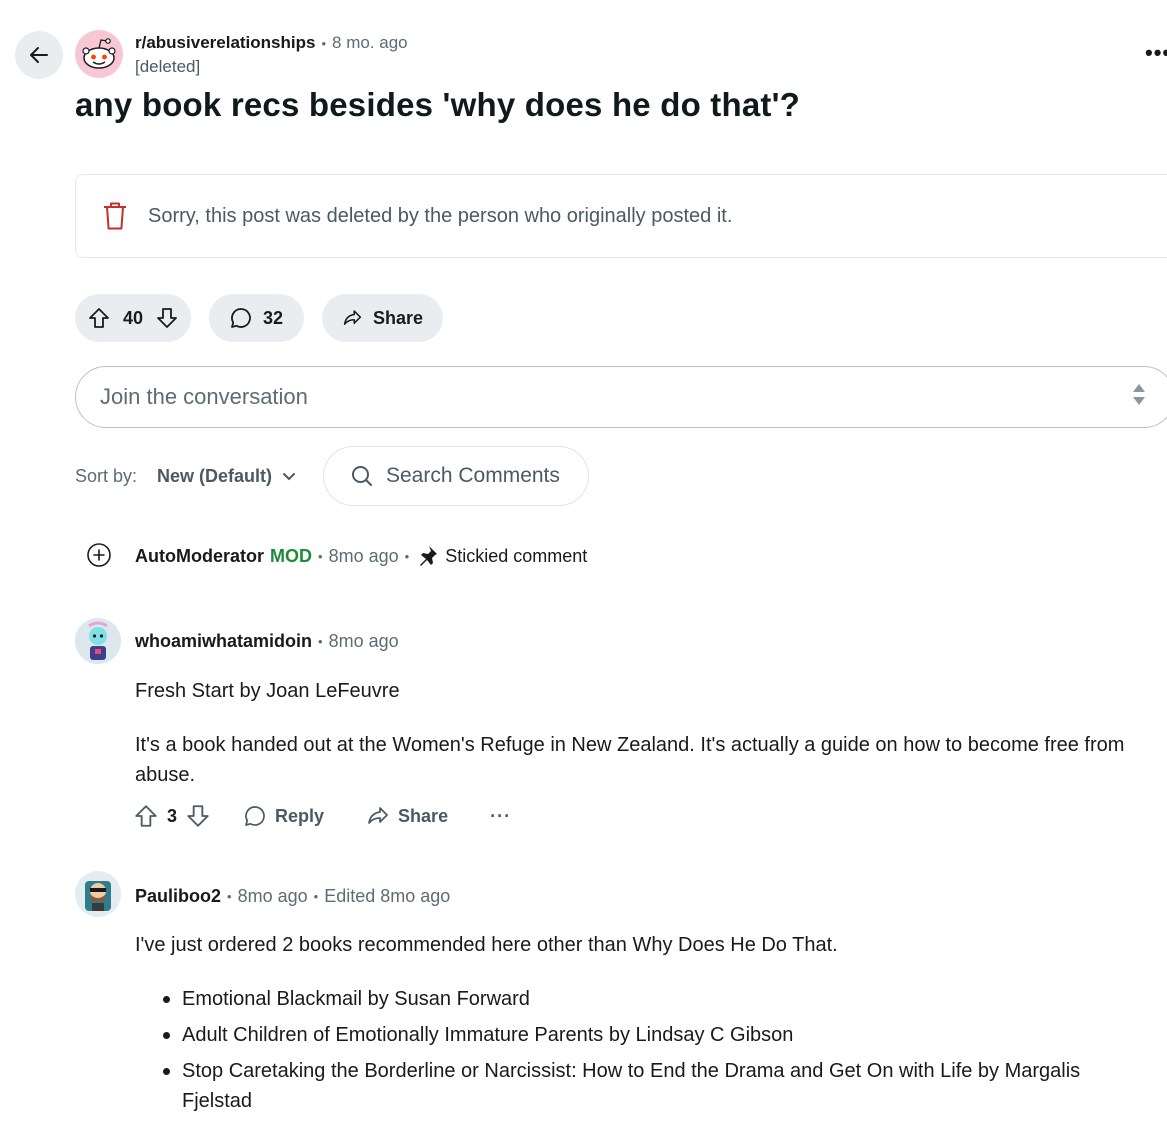 This screenshot has height=1129, width=1167. I want to click on comment-more-button: ···, so click(500, 816).